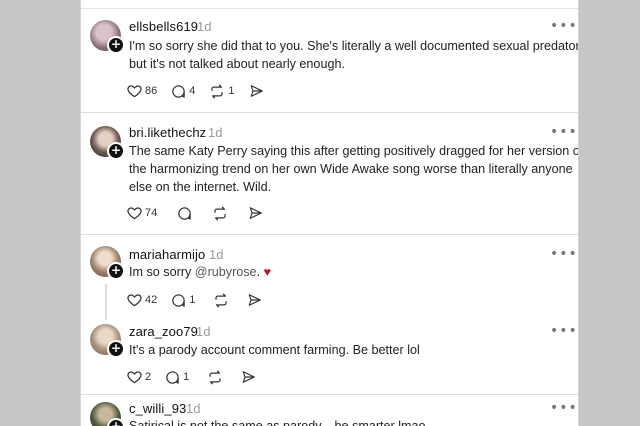 The image size is (640, 426). I want to click on repost-button: 1, so click(222, 91).